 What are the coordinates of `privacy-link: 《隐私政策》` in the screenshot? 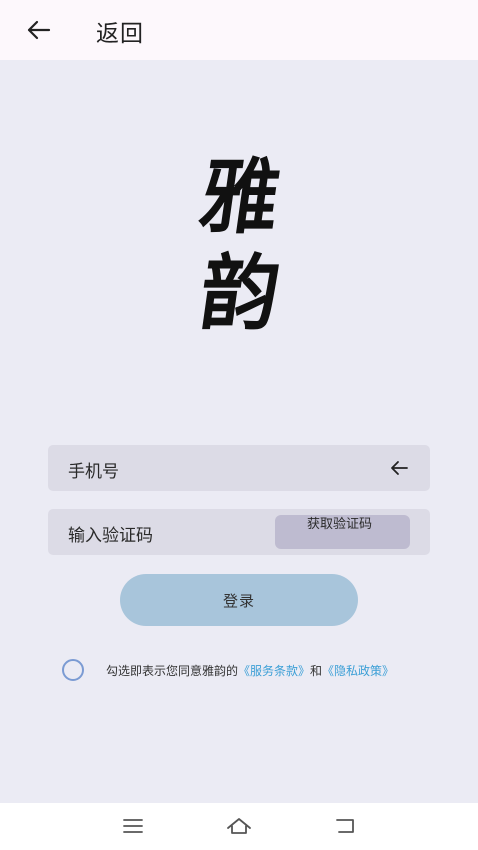 It's located at (358, 671).